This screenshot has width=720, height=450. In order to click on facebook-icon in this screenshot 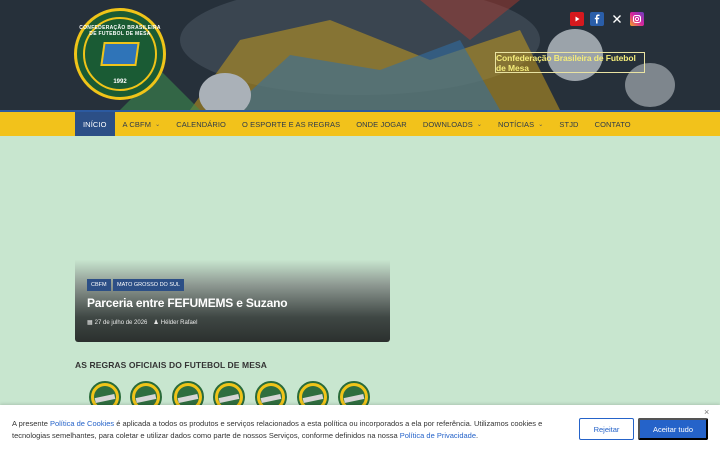, I will do `click(597, 19)`.